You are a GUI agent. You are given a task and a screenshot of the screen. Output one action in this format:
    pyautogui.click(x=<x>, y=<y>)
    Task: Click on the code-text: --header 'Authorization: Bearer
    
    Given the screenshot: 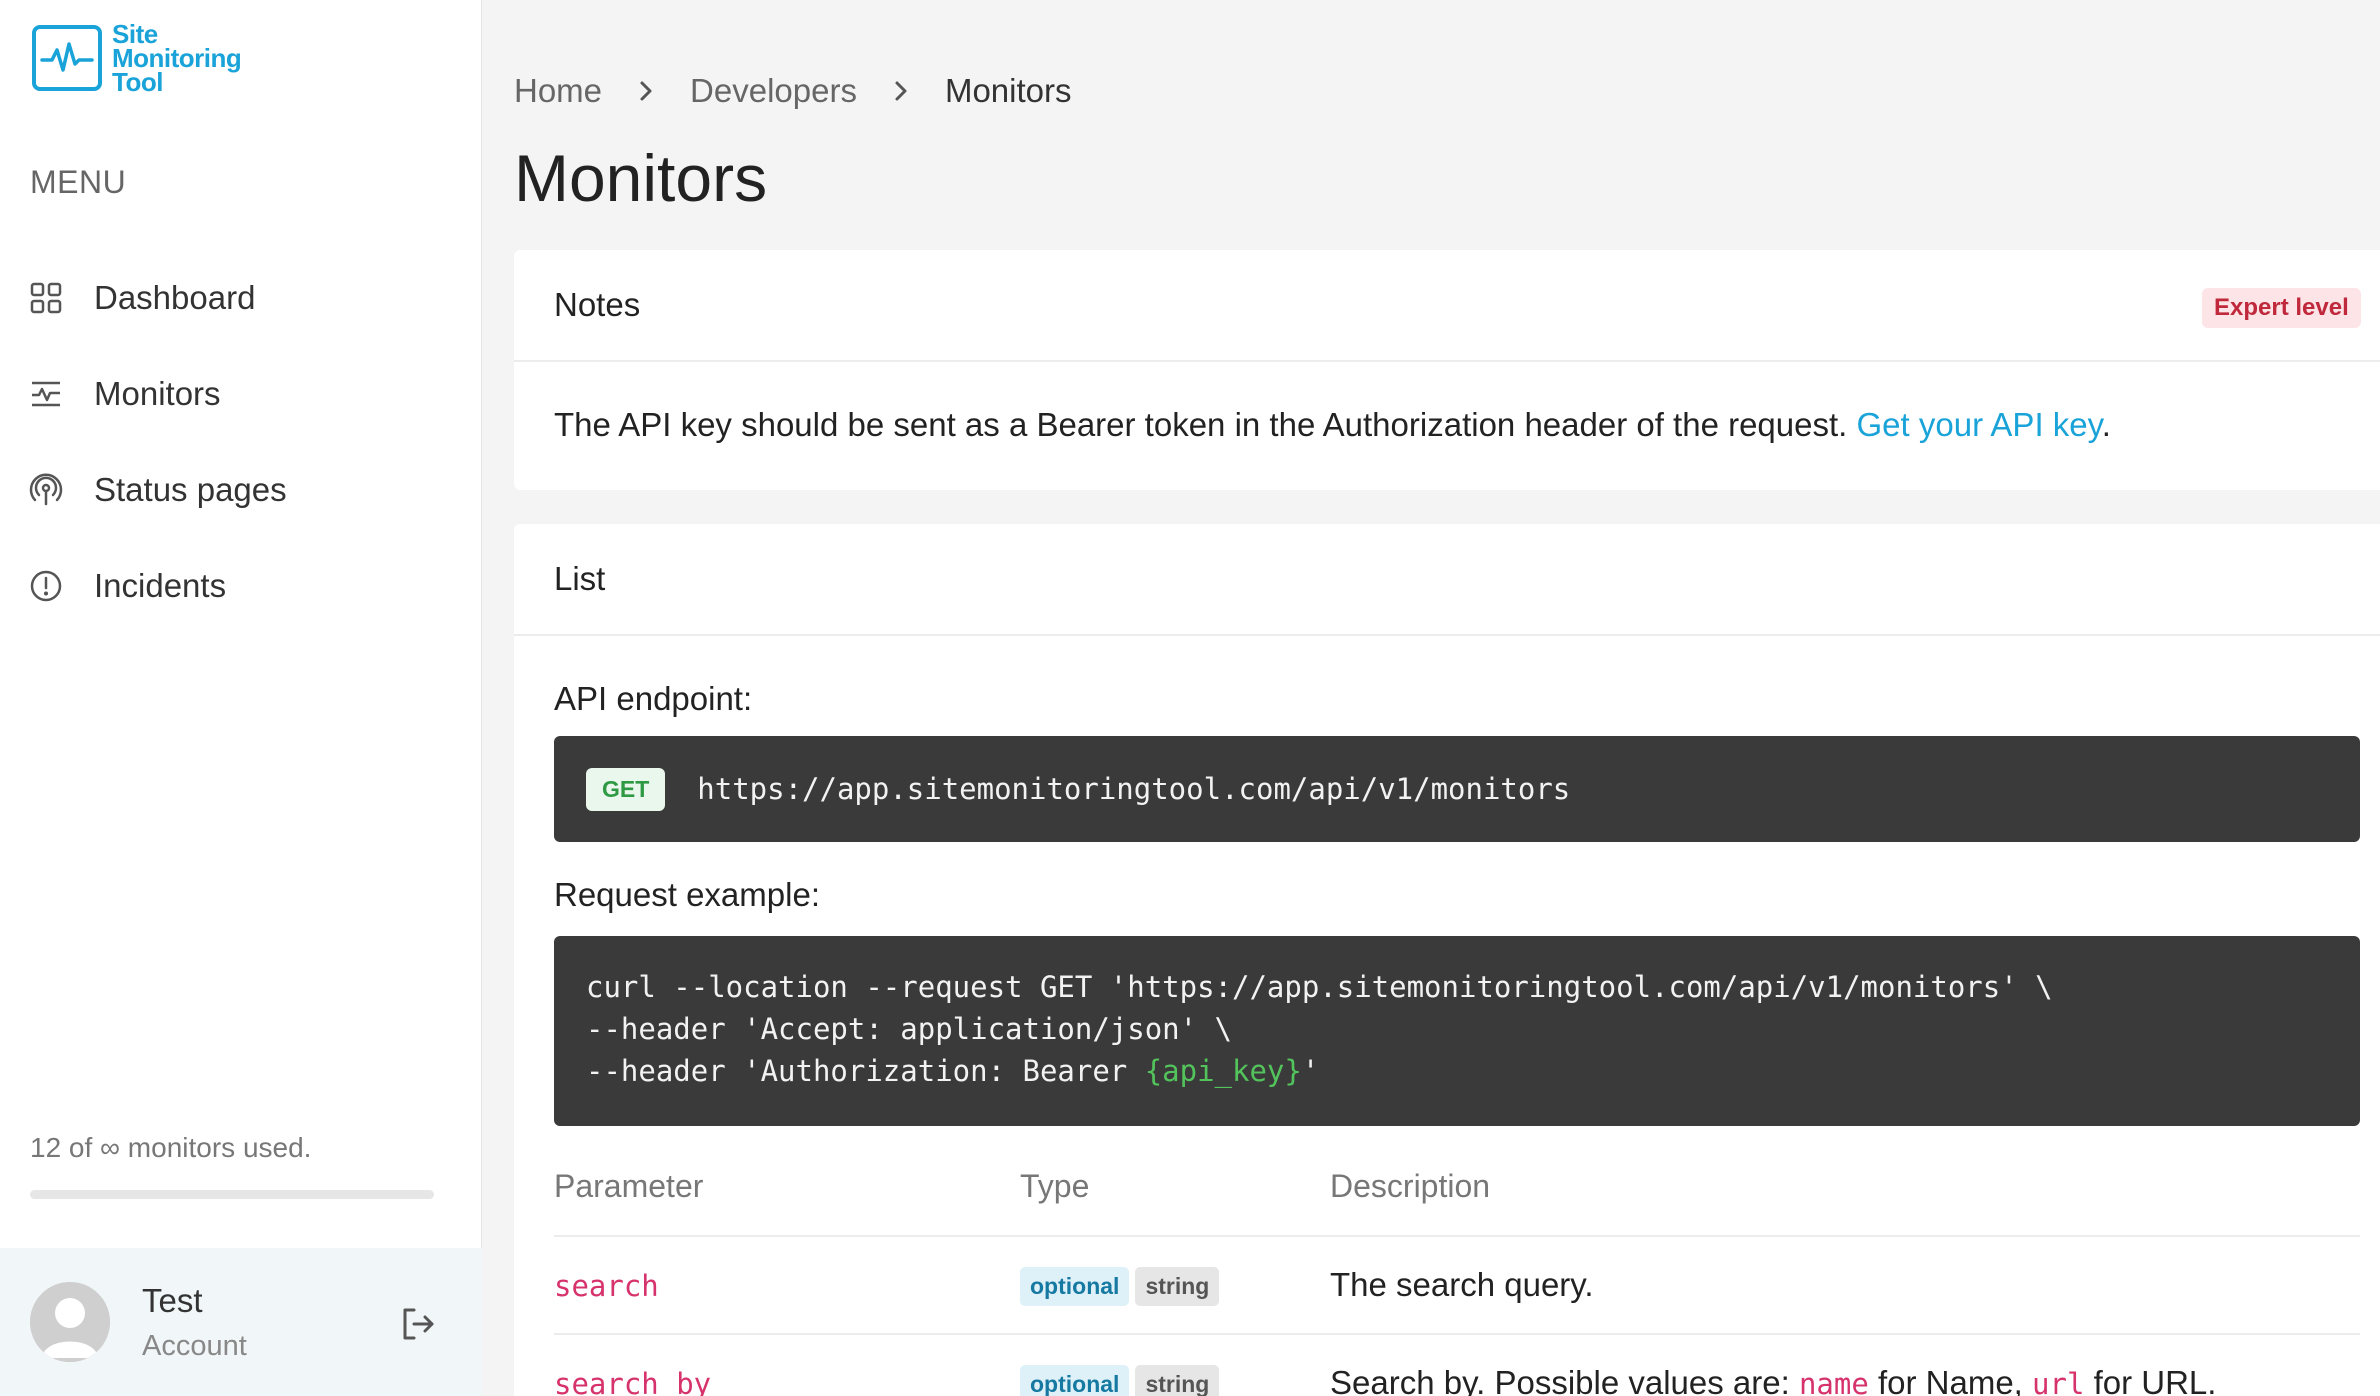 What is the action you would take?
    pyautogui.click(x=865, y=1071)
    